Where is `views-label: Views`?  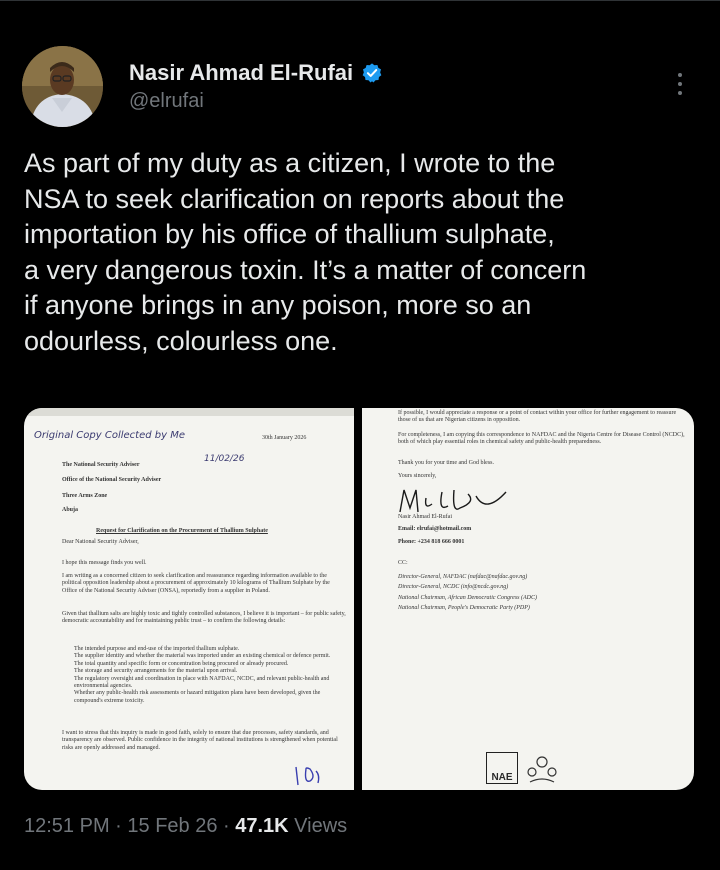
views-label: Views is located at coordinates (318, 826).